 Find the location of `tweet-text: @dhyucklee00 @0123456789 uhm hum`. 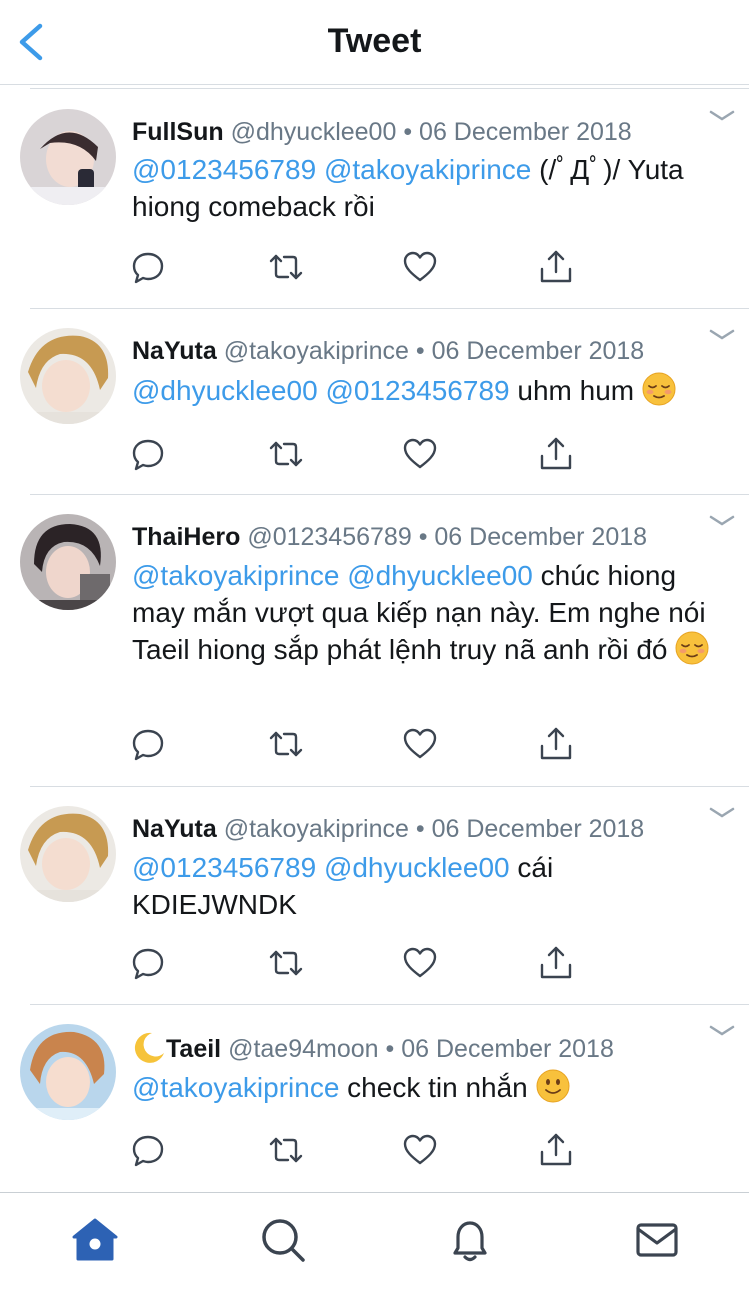

tweet-text: @dhyucklee00 @0123456789 uhm hum is located at coordinates (432, 390).